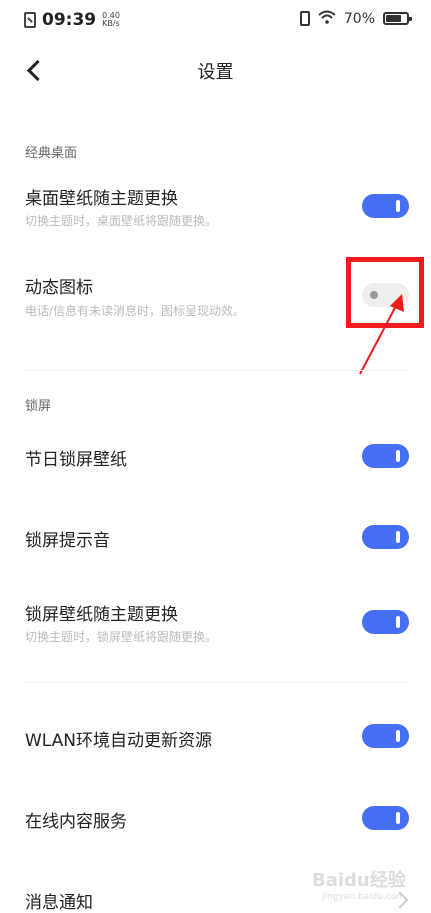 This screenshot has width=431, height=913. What do you see at coordinates (76, 460) in the screenshot?
I see `setting-title: 节日锁屏壁纸` at bounding box center [76, 460].